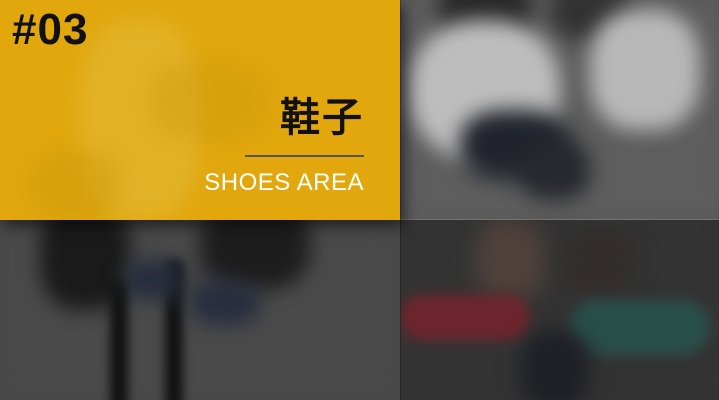 This screenshot has width=719, height=400. I want to click on title-divider, so click(304, 156).